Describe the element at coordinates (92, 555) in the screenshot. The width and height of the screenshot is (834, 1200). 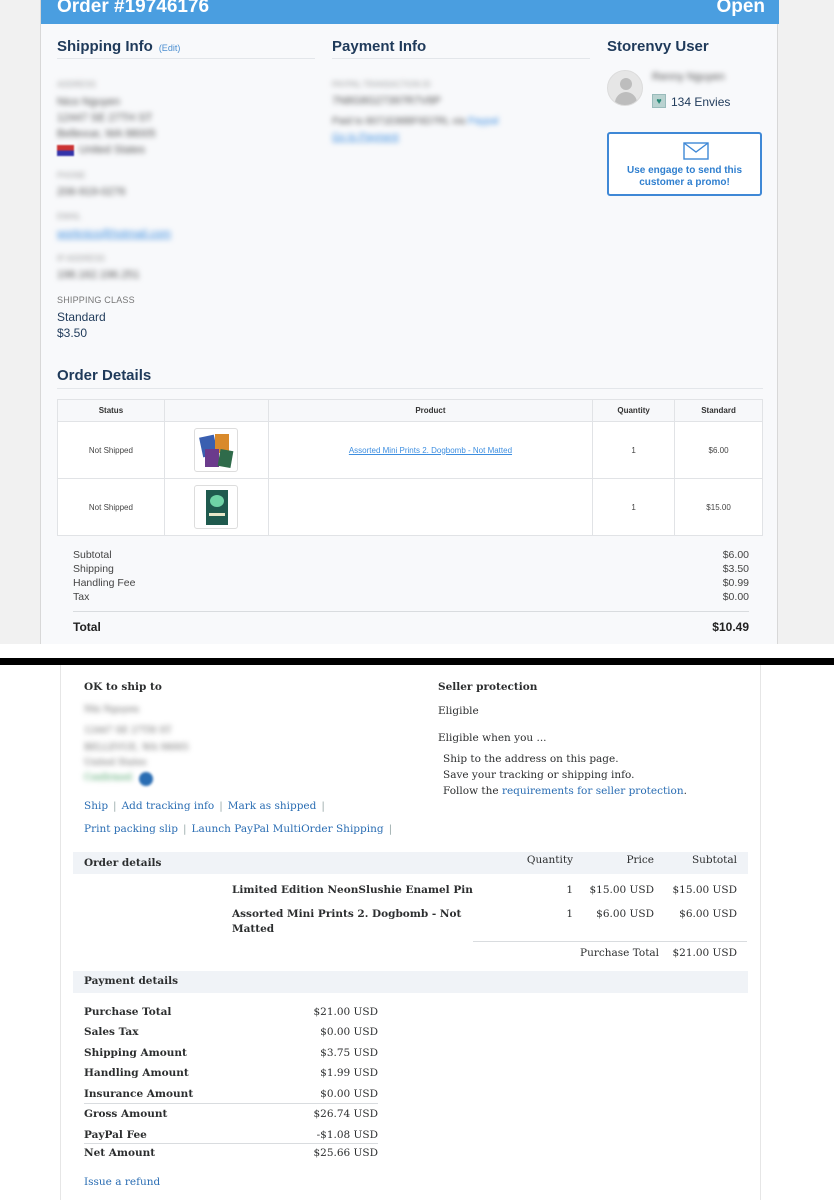
I see `totals-label: Subtotal` at that location.